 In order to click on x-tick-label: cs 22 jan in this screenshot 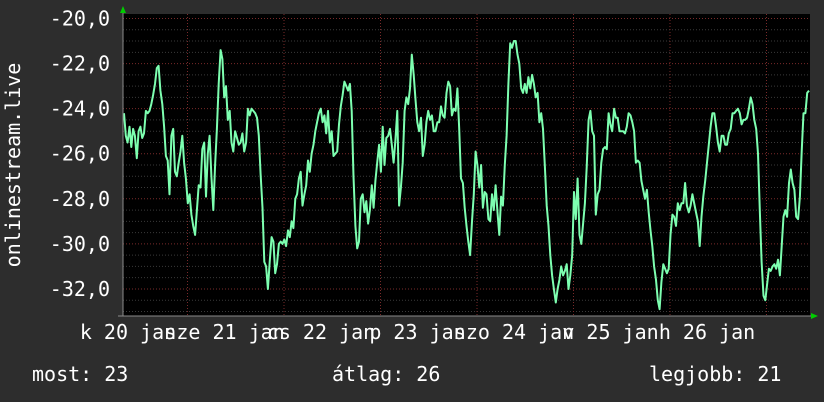, I will do `click(321, 332)`.